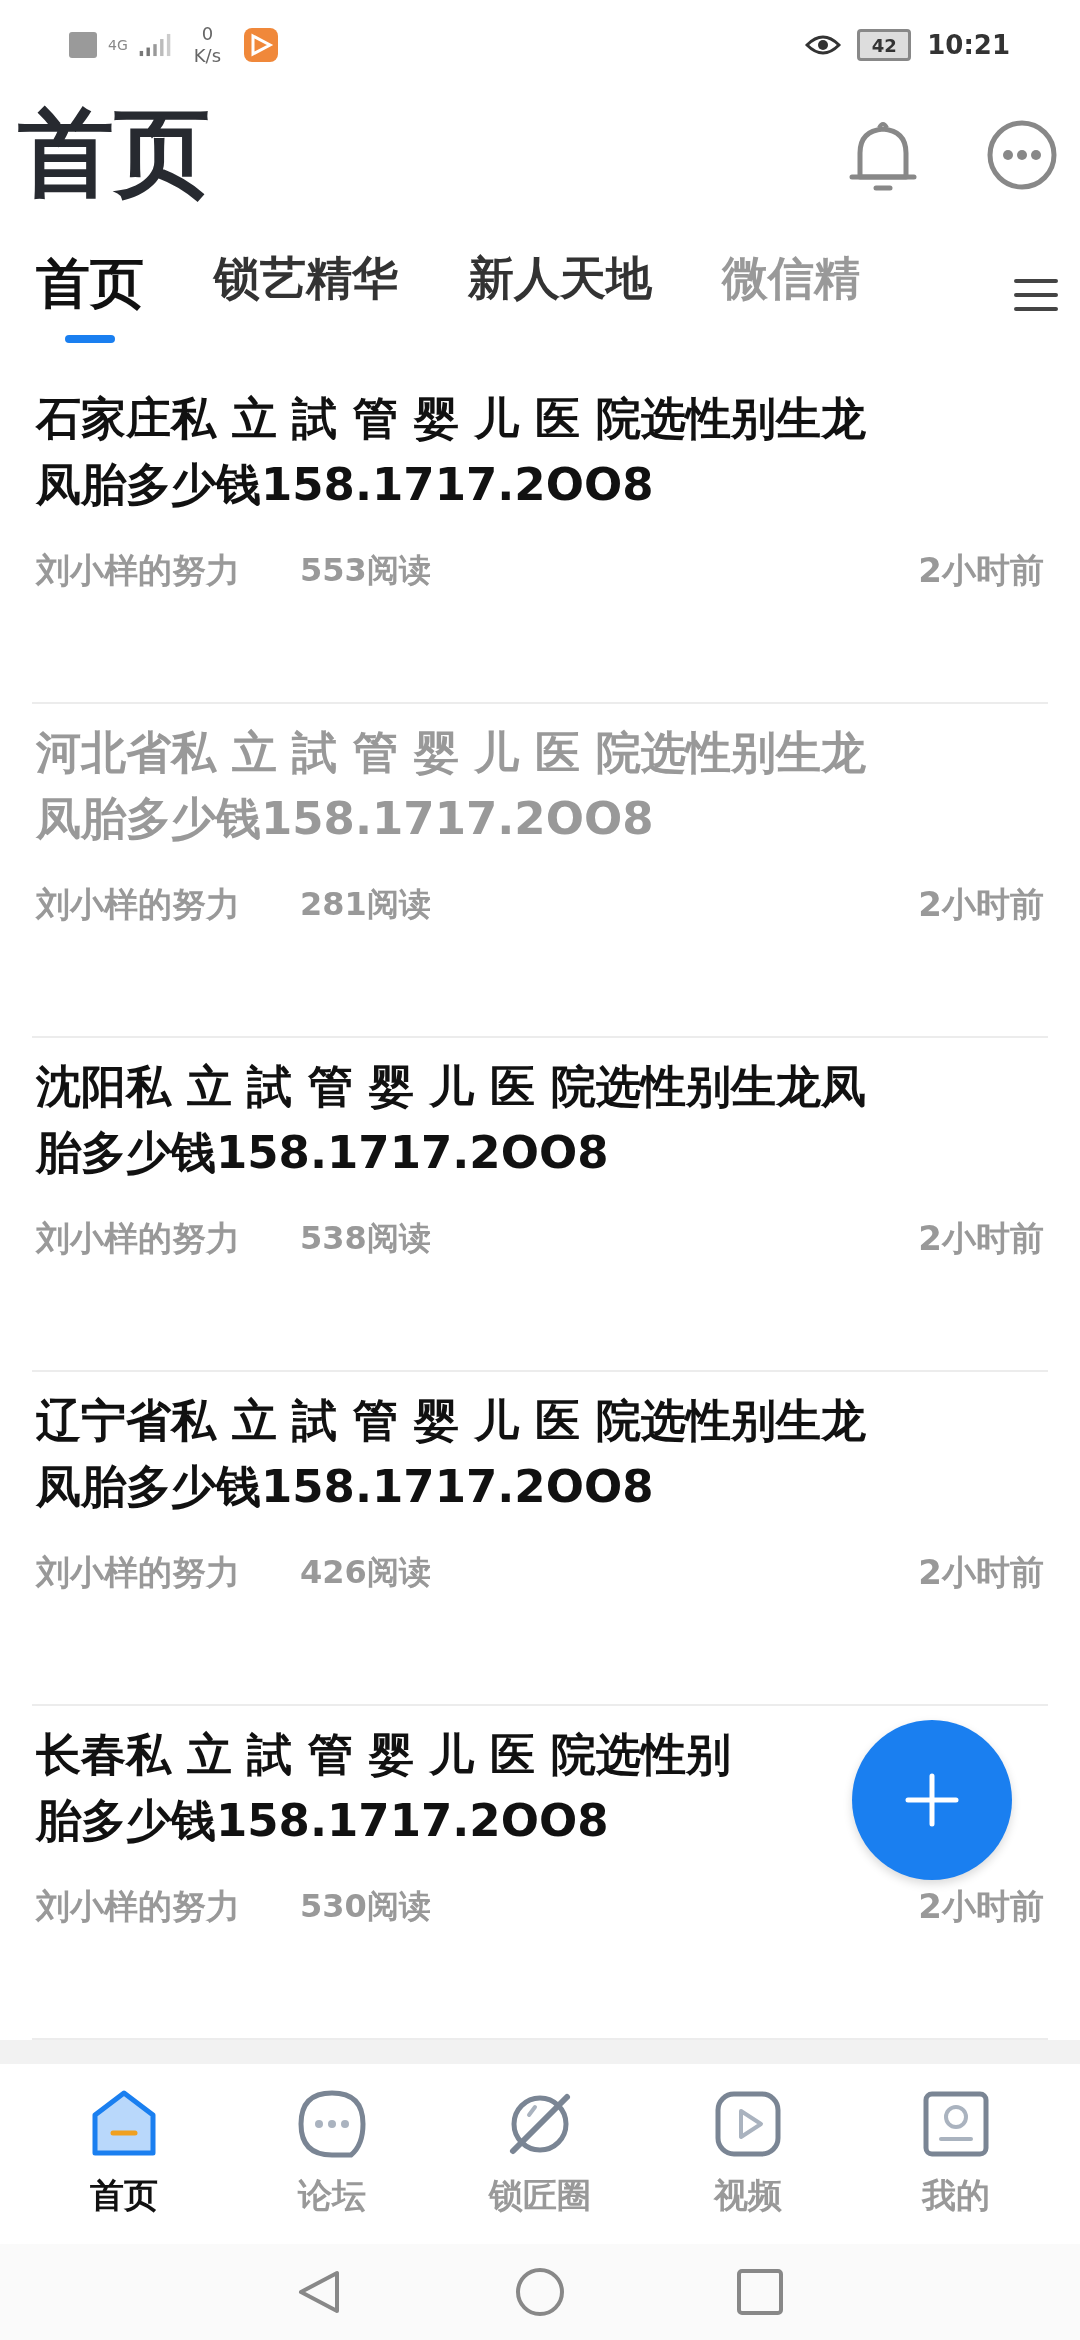 The height and width of the screenshot is (2340, 1080). What do you see at coordinates (383, 1788) in the screenshot?
I see `article-title: 长春私 立 試 管 婴 儿 医 院选性别 胎多少钱158.1717.2OO8` at bounding box center [383, 1788].